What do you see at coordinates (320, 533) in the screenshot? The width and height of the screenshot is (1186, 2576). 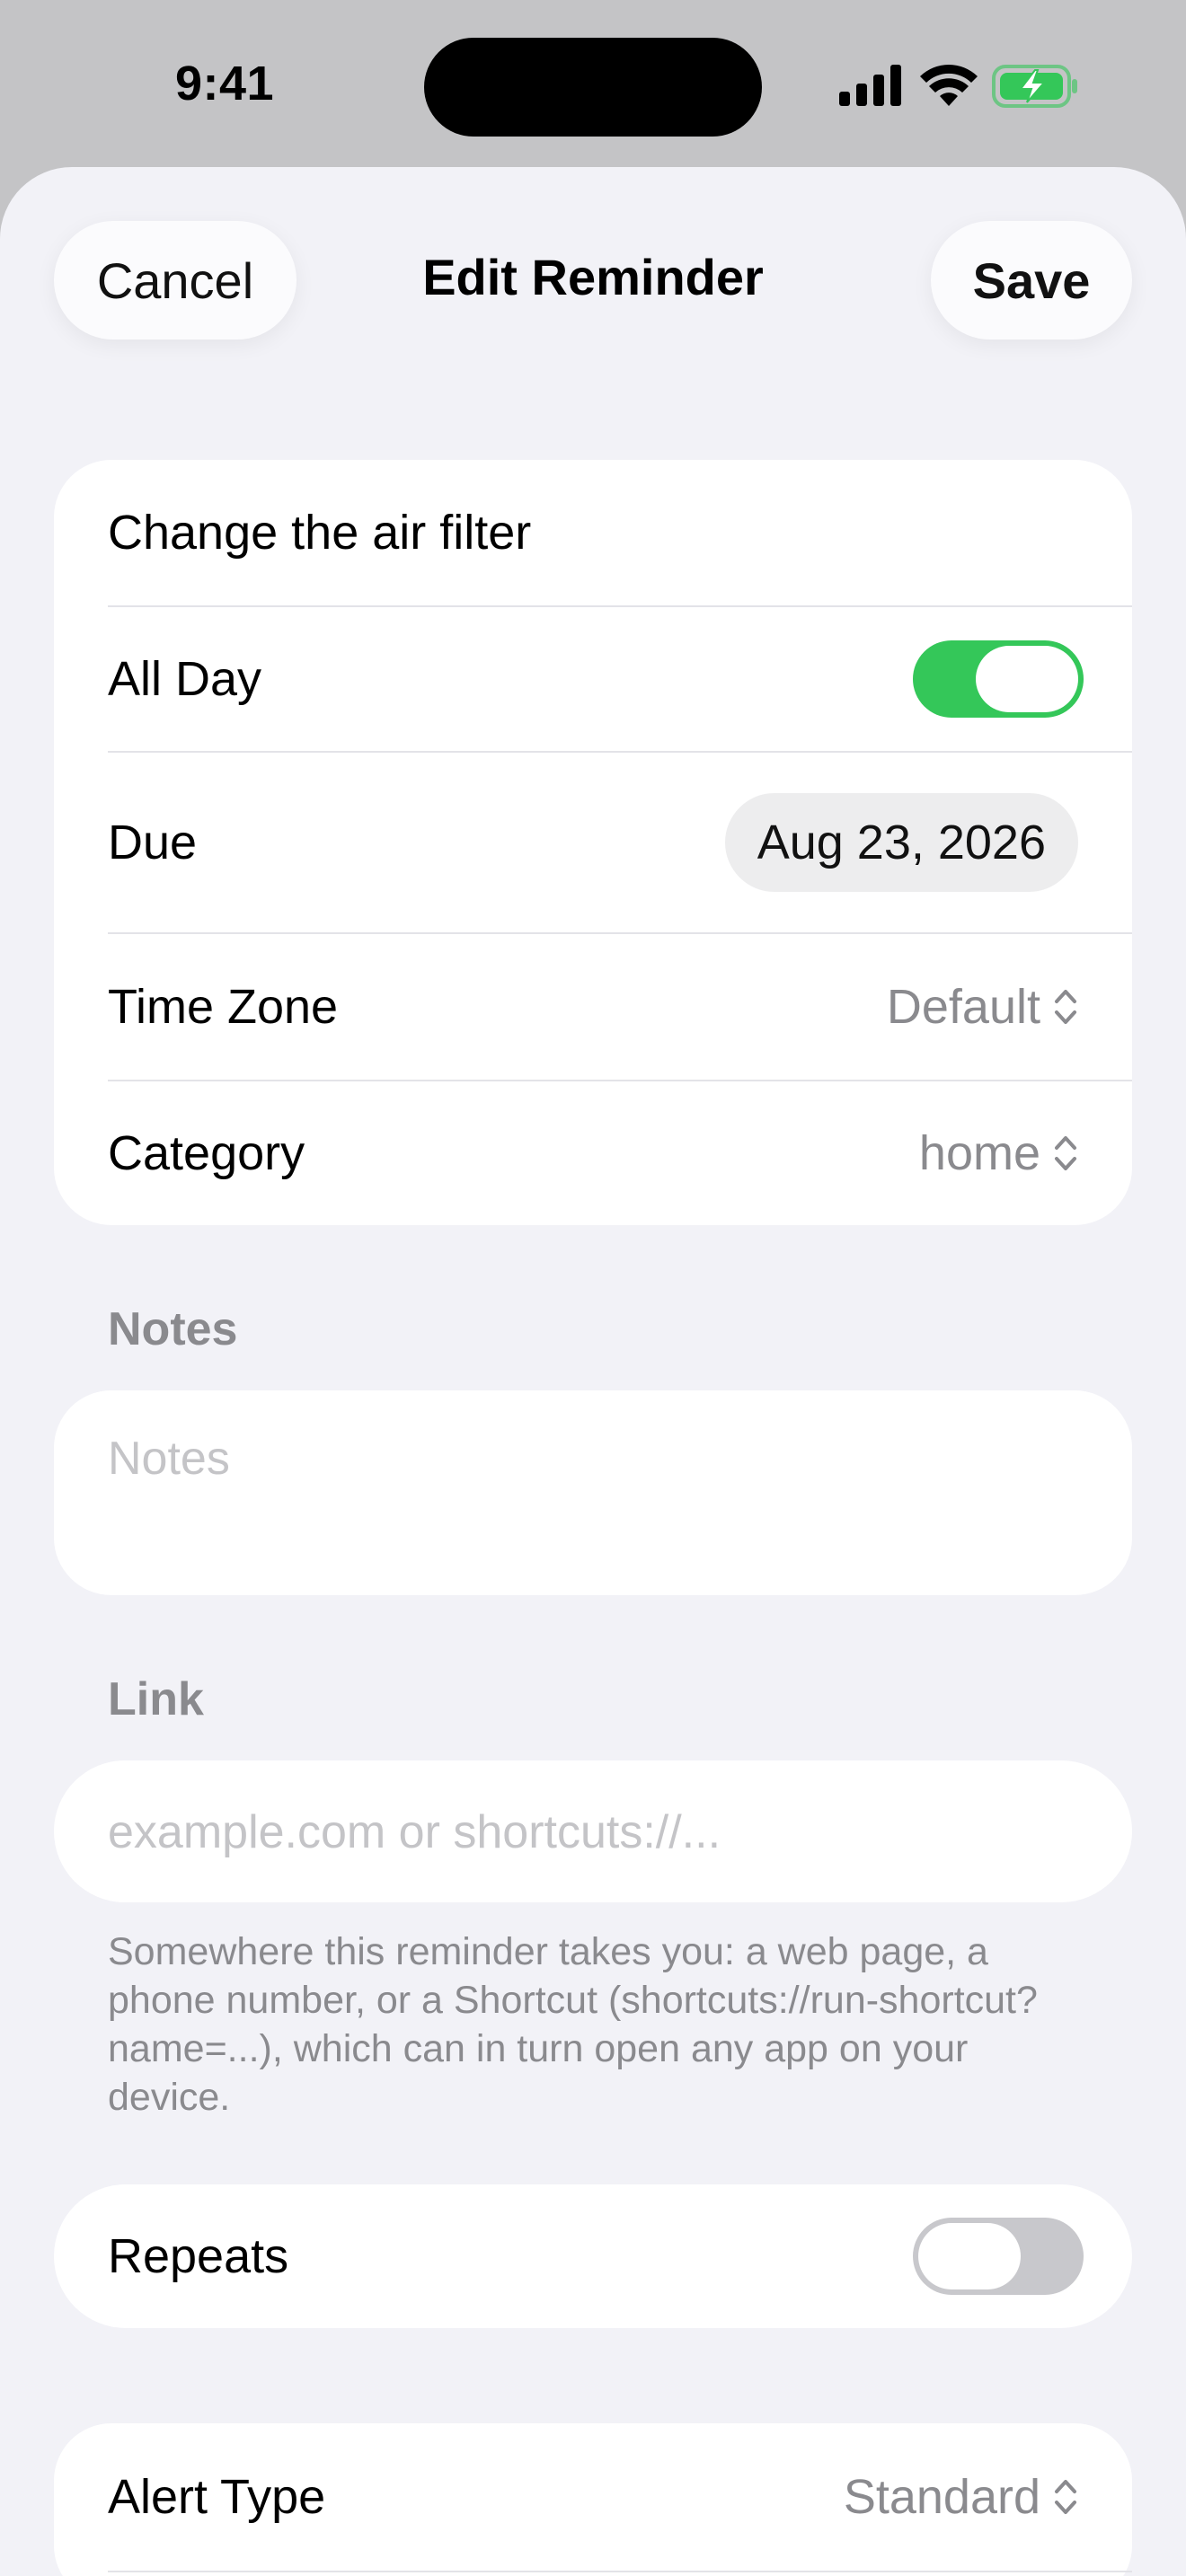 I see `title-field-value: Change the air filter` at bounding box center [320, 533].